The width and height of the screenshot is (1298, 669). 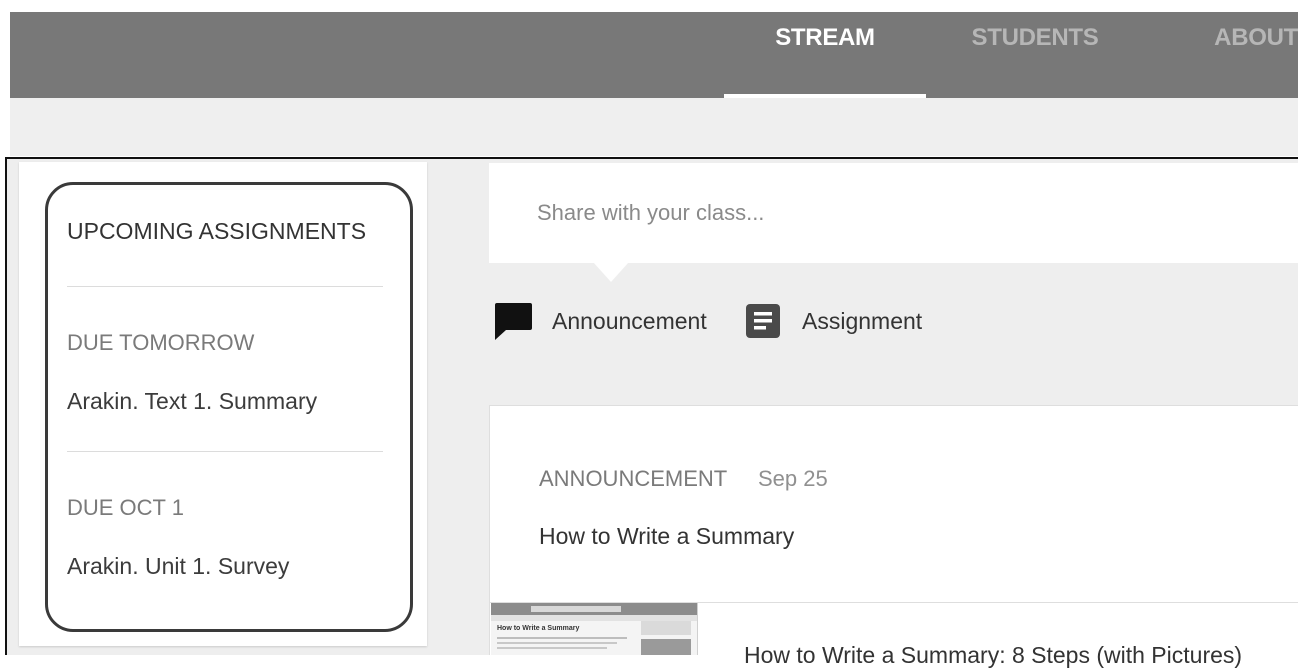 What do you see at coordinates (192, 401) in the screenshot?
I see `assignment-link: Arakin. Text 1. Summary` at bounding box center [192, 401].